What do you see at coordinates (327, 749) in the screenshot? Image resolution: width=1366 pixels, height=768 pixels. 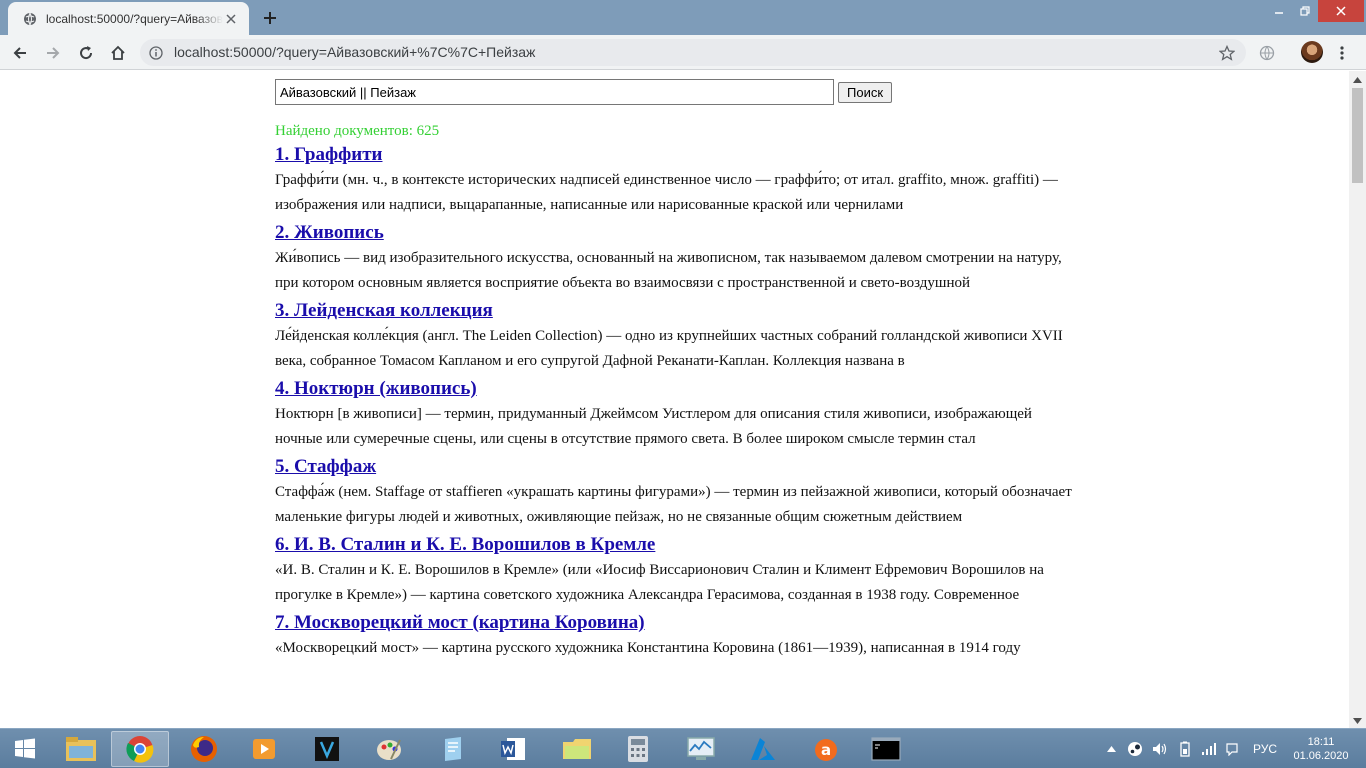 I see `vegas-app-icon` at bounding box center [327, 749].